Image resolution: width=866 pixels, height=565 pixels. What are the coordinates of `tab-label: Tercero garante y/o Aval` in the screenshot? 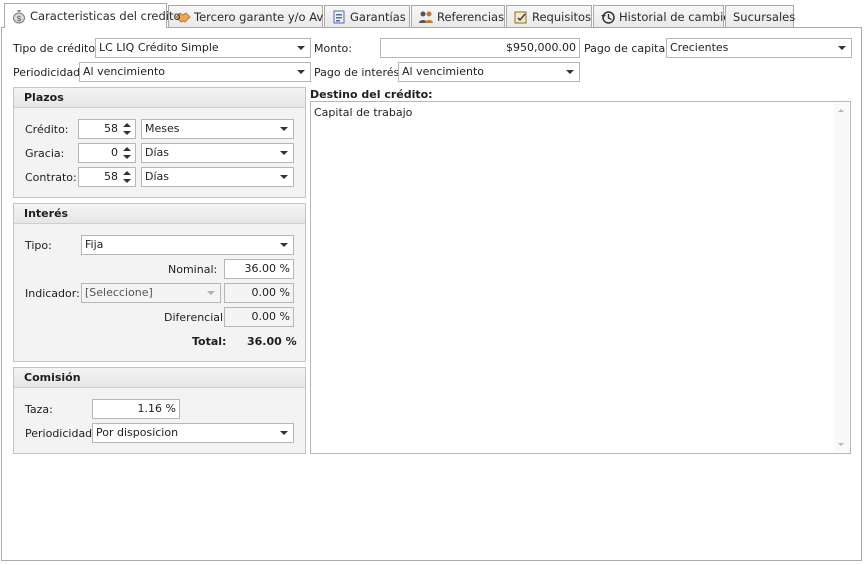 It's located at (264, 16).